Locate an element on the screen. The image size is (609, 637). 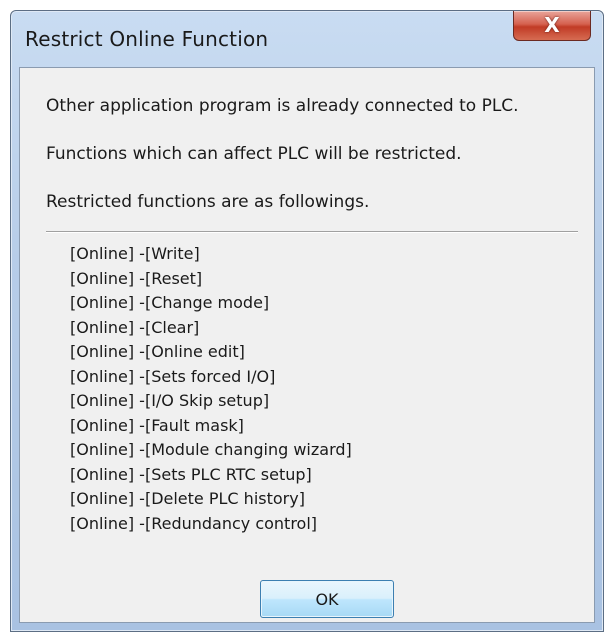
ok-button: OK is located at coordinates (327, 599).